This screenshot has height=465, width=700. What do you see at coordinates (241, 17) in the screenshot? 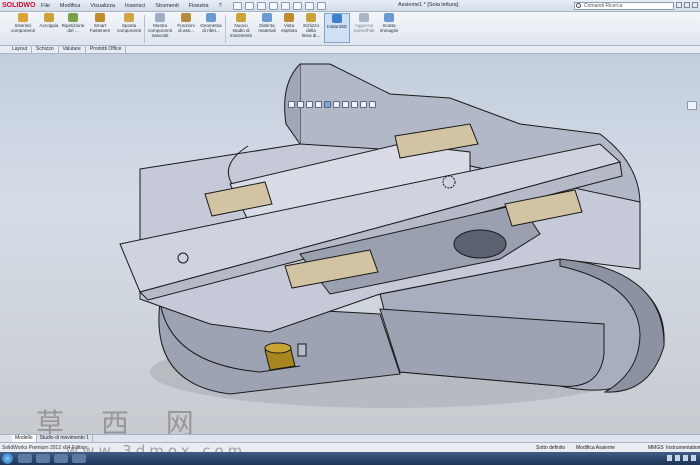
I see `motion-study-icon` at bounding box center [241, 17].